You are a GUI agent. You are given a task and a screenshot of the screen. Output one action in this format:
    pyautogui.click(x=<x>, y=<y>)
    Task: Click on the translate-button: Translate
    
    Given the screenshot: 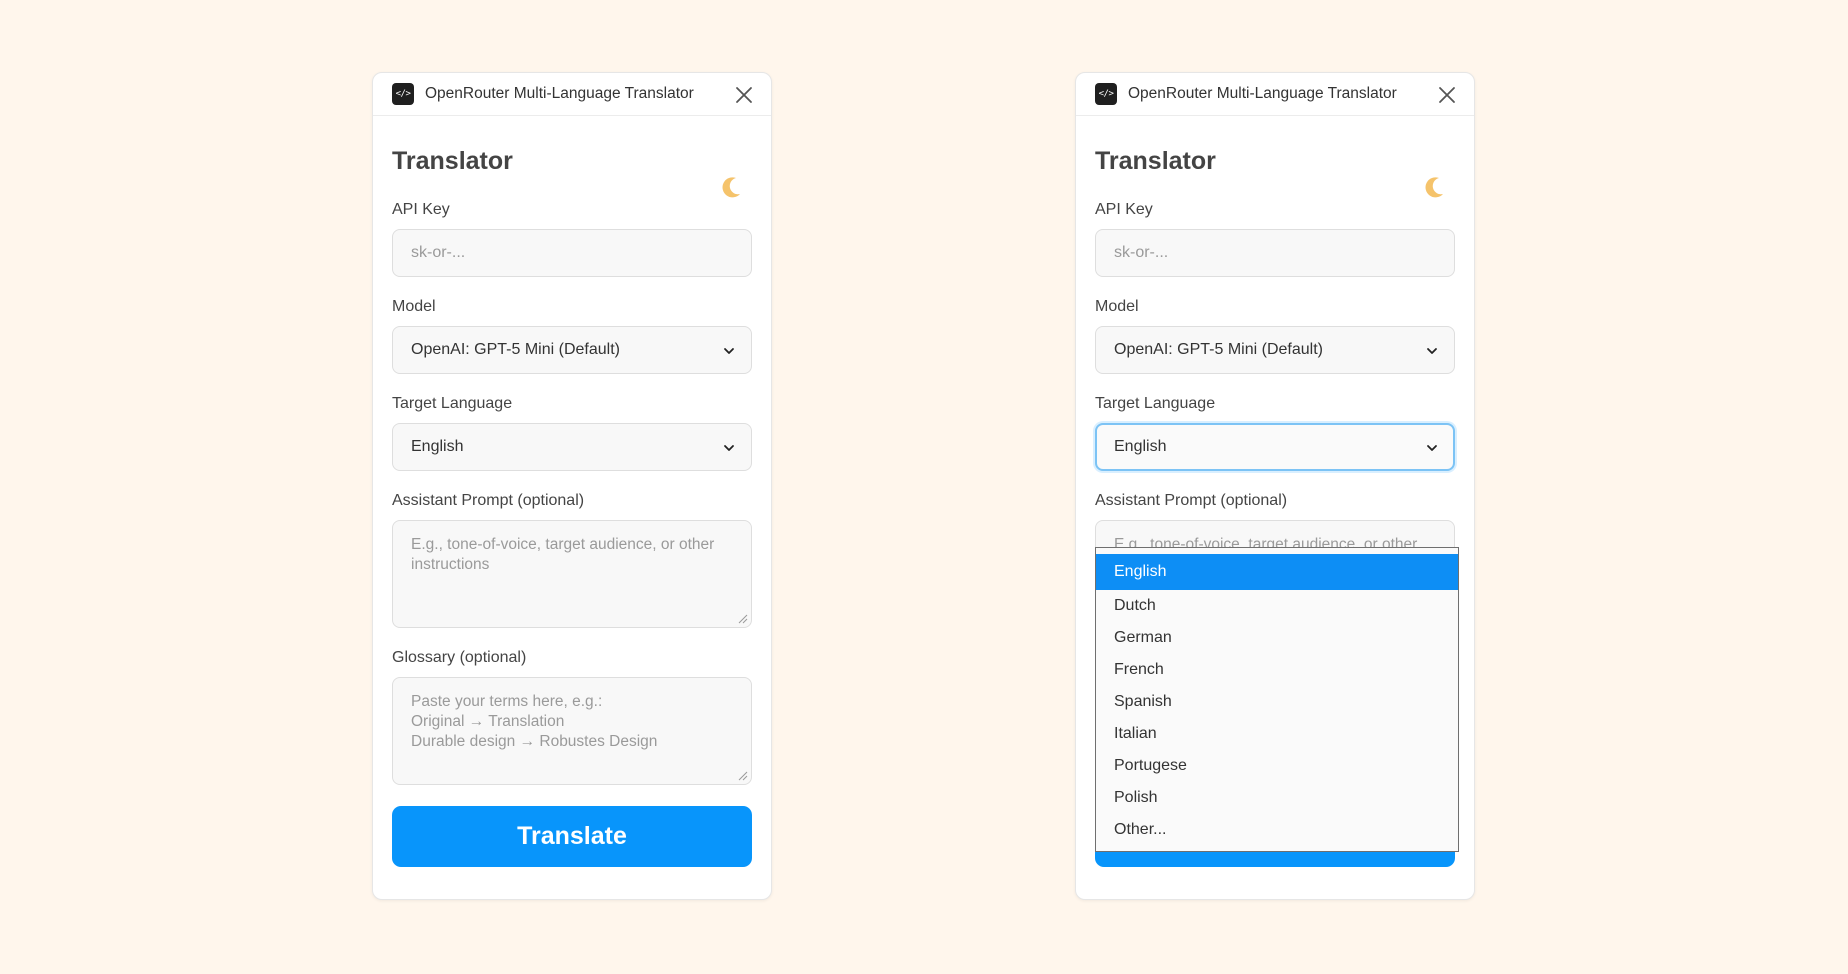 What is the action you would take?
    pyautogui.click(x=572, y=836)
    